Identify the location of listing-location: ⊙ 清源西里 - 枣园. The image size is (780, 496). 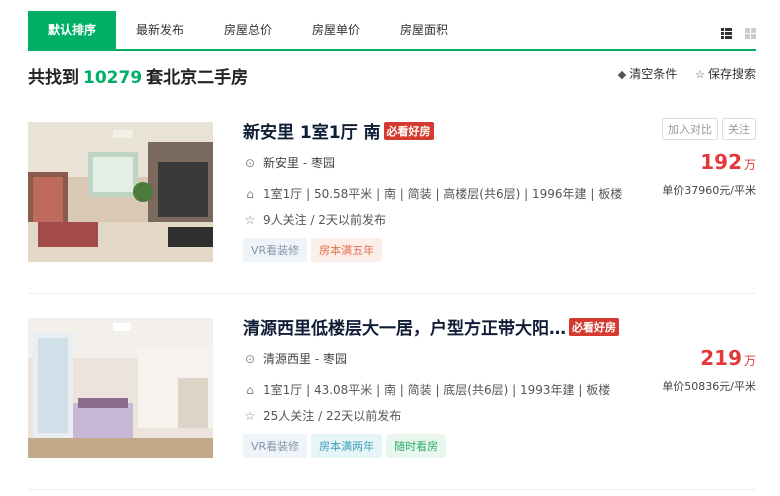
(295, 359).